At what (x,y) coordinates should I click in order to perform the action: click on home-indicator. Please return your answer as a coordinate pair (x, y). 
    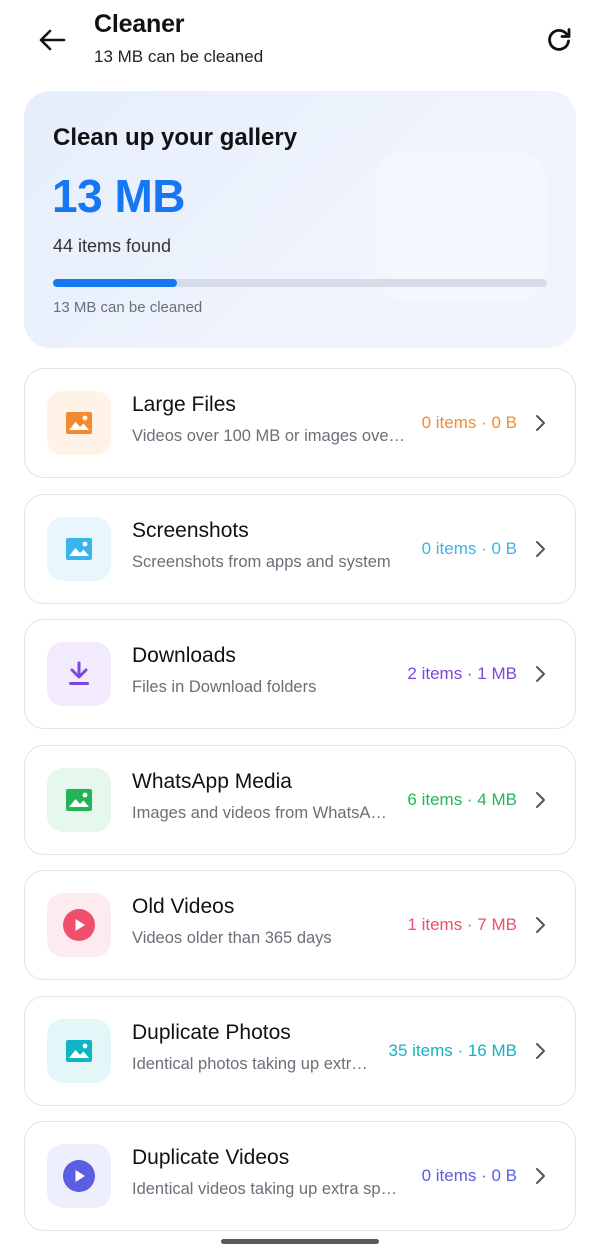
    Looking at the image, I should click on (300, 1241).